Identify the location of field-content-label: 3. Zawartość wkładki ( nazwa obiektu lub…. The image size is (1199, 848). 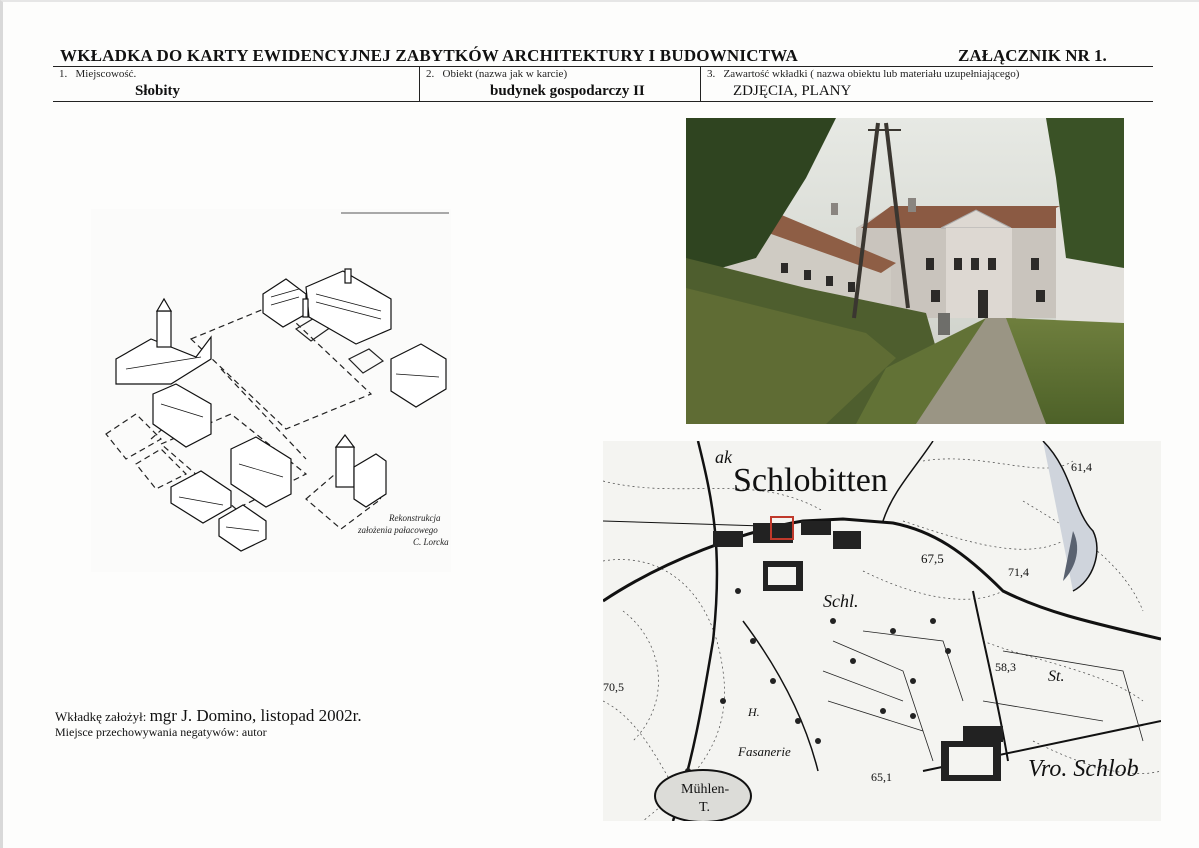
(863, 74).